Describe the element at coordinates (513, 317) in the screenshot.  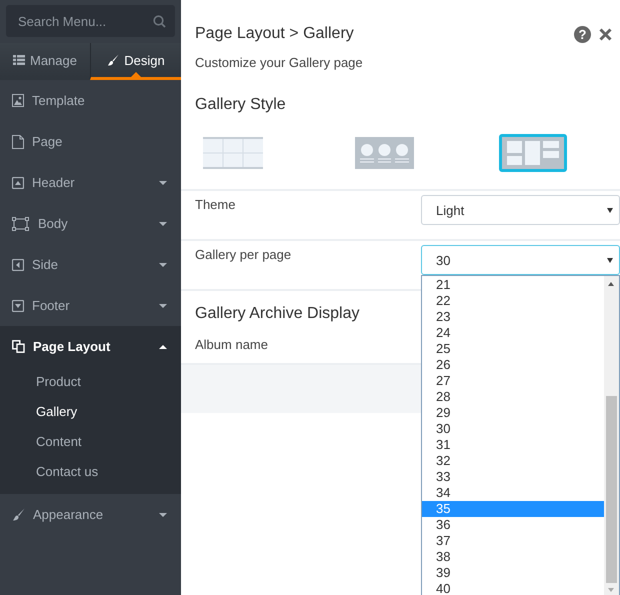
I see `dropdown-option: 23` at that location.